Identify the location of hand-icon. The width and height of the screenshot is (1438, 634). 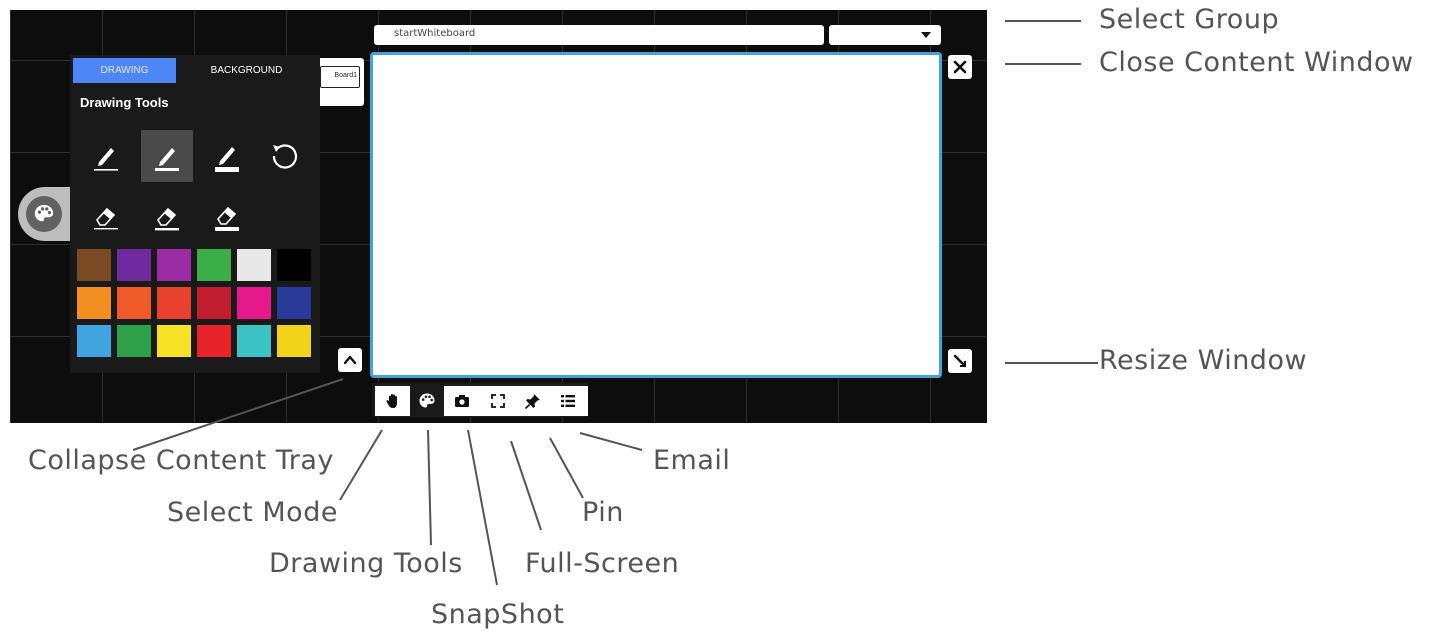
(391, 401).